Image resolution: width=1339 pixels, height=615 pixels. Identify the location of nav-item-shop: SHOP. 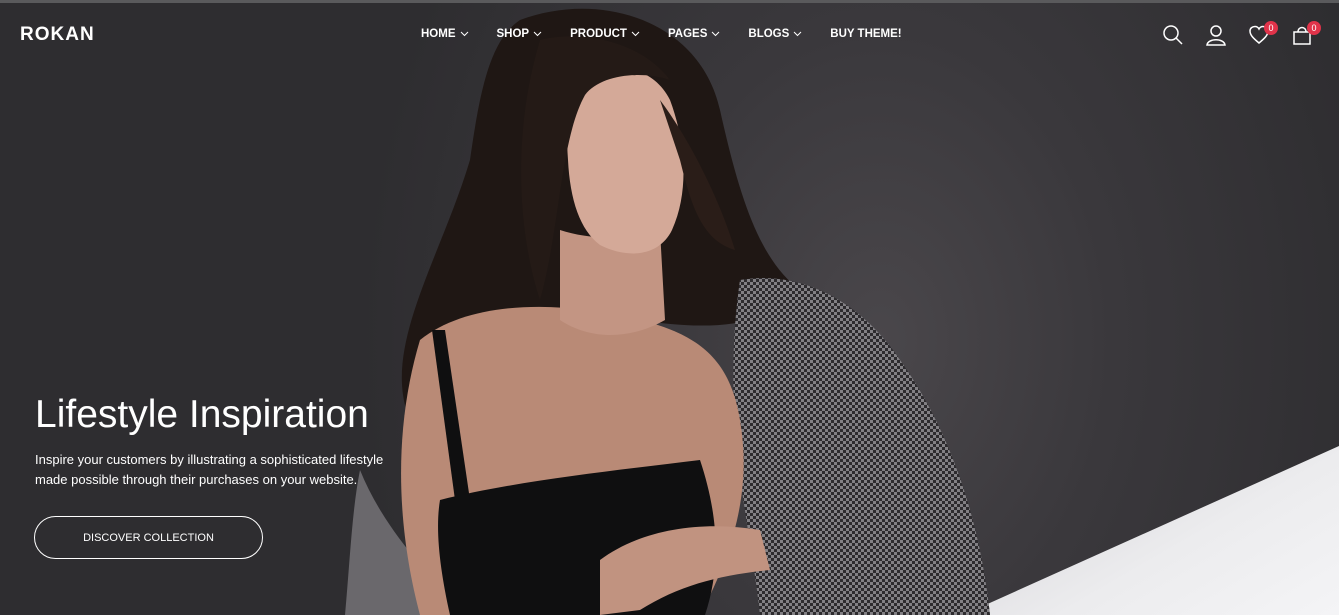
(520, 34).